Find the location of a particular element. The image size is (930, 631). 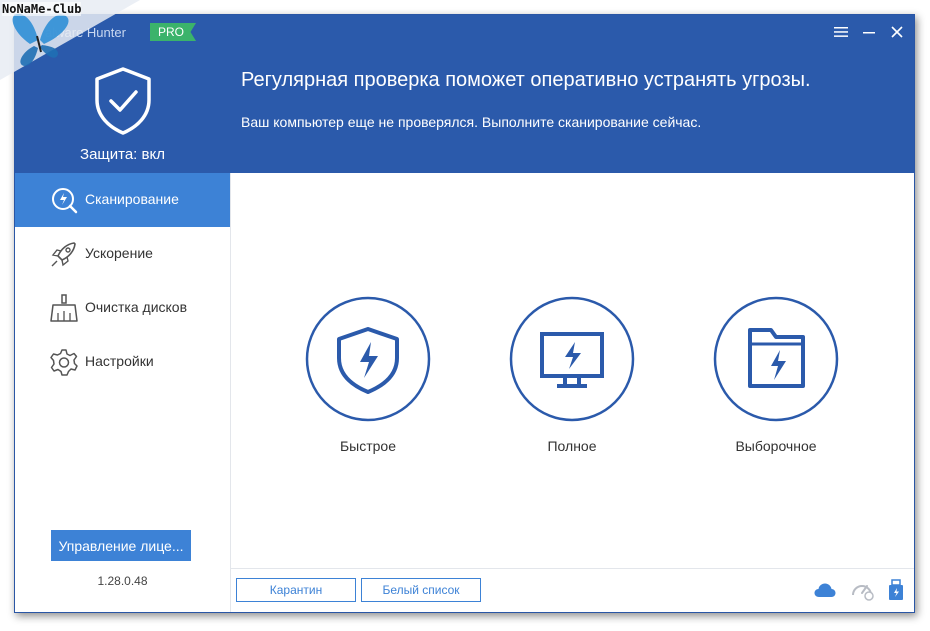

rocket-icon is located at coordinates (63, 254).